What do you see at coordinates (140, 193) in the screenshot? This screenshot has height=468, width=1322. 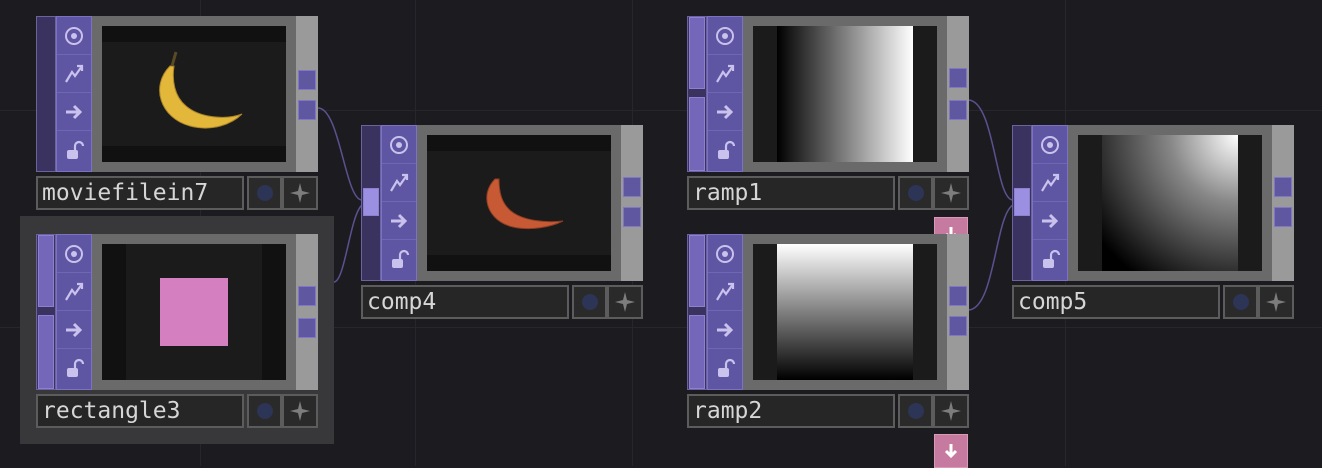 I see `node-name: moviefilein7` at bounding box center [140, 193].